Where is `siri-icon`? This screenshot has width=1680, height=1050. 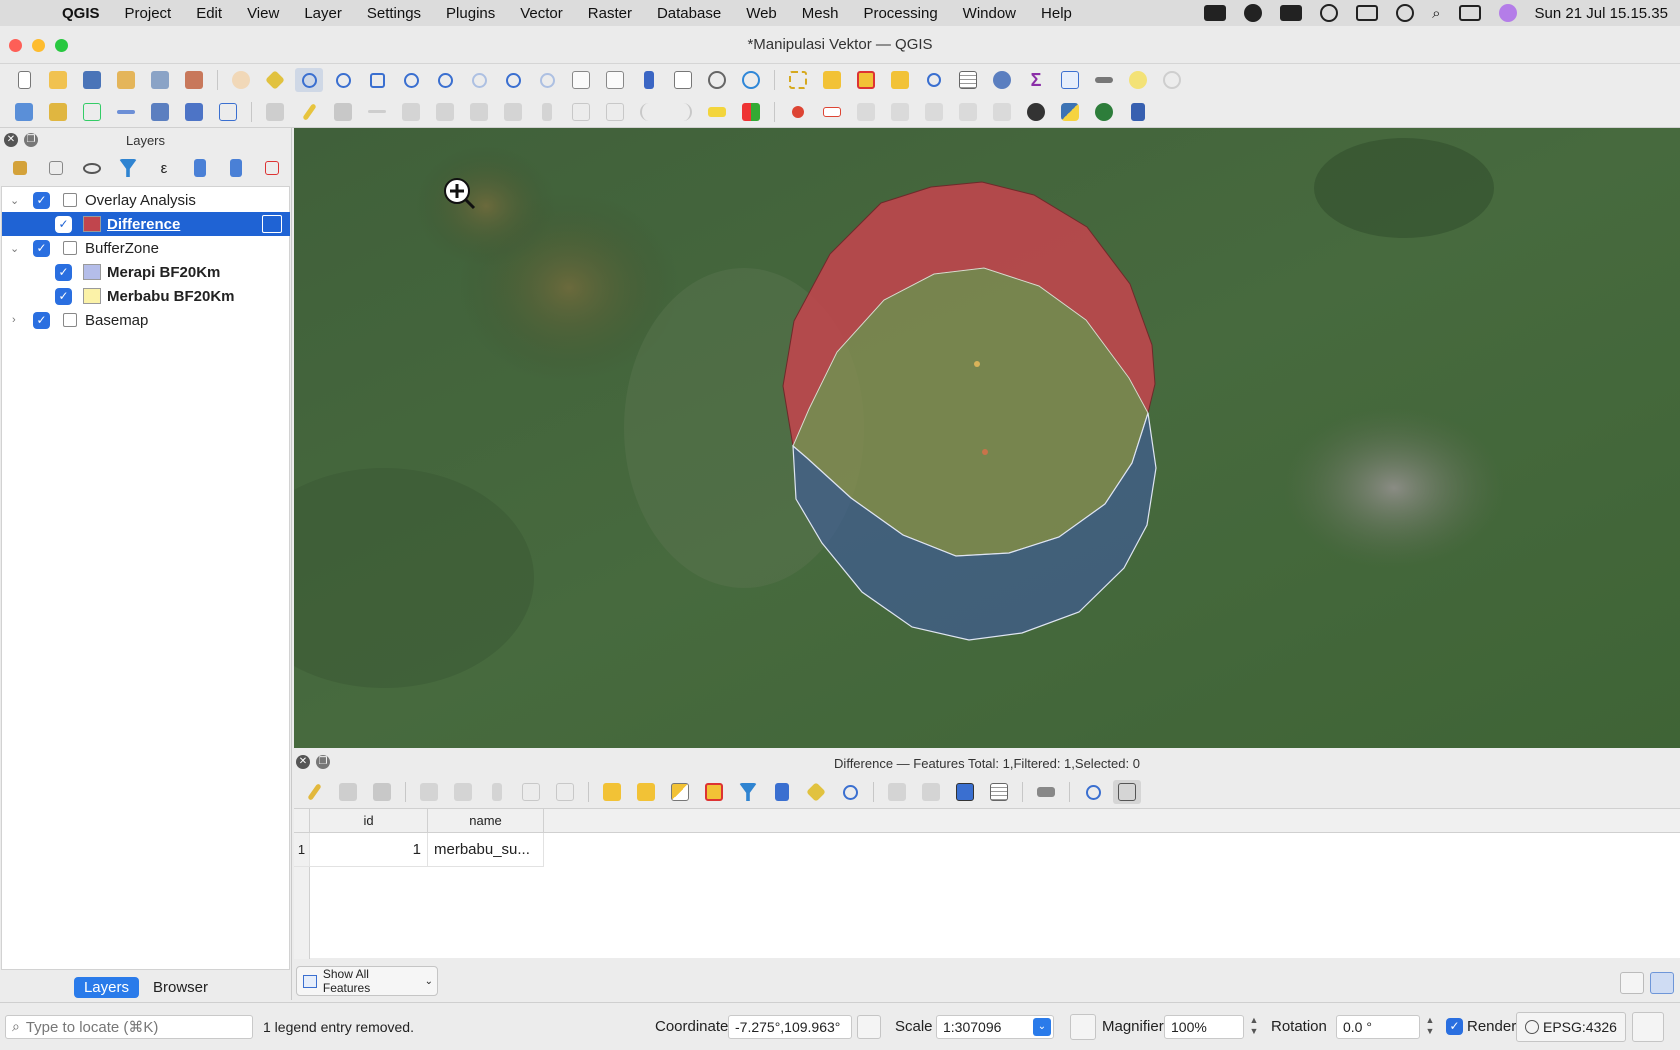 siri-icon is located at coordinates (1507, 13).